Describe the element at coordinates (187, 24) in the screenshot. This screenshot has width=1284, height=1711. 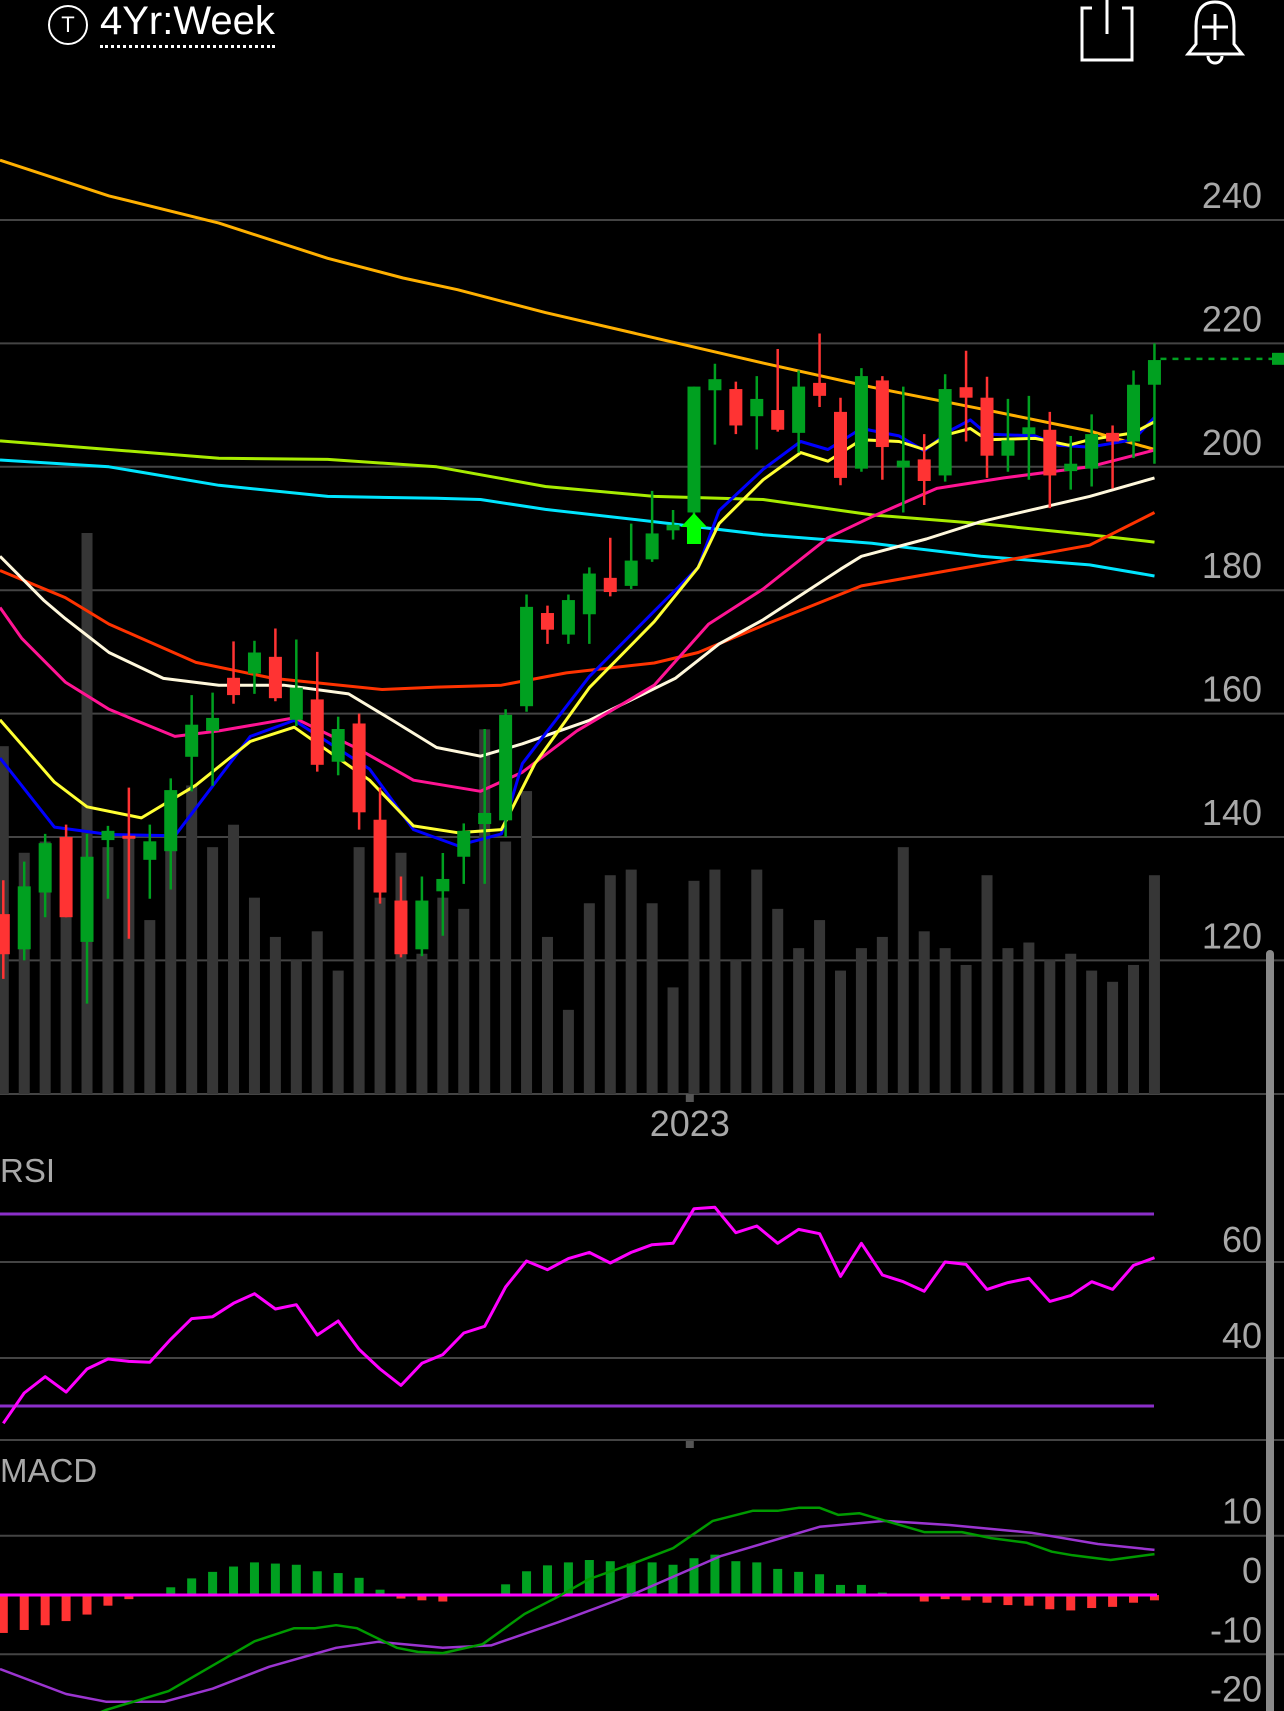
I see `period-label: 4Yr:Week` at that location.